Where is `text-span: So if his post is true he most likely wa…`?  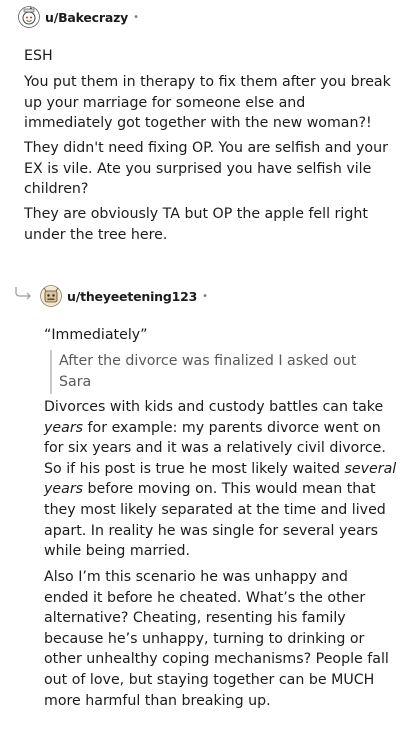
text-span: So if his post is true he most likely wa… is located at coordinates (194, 468).